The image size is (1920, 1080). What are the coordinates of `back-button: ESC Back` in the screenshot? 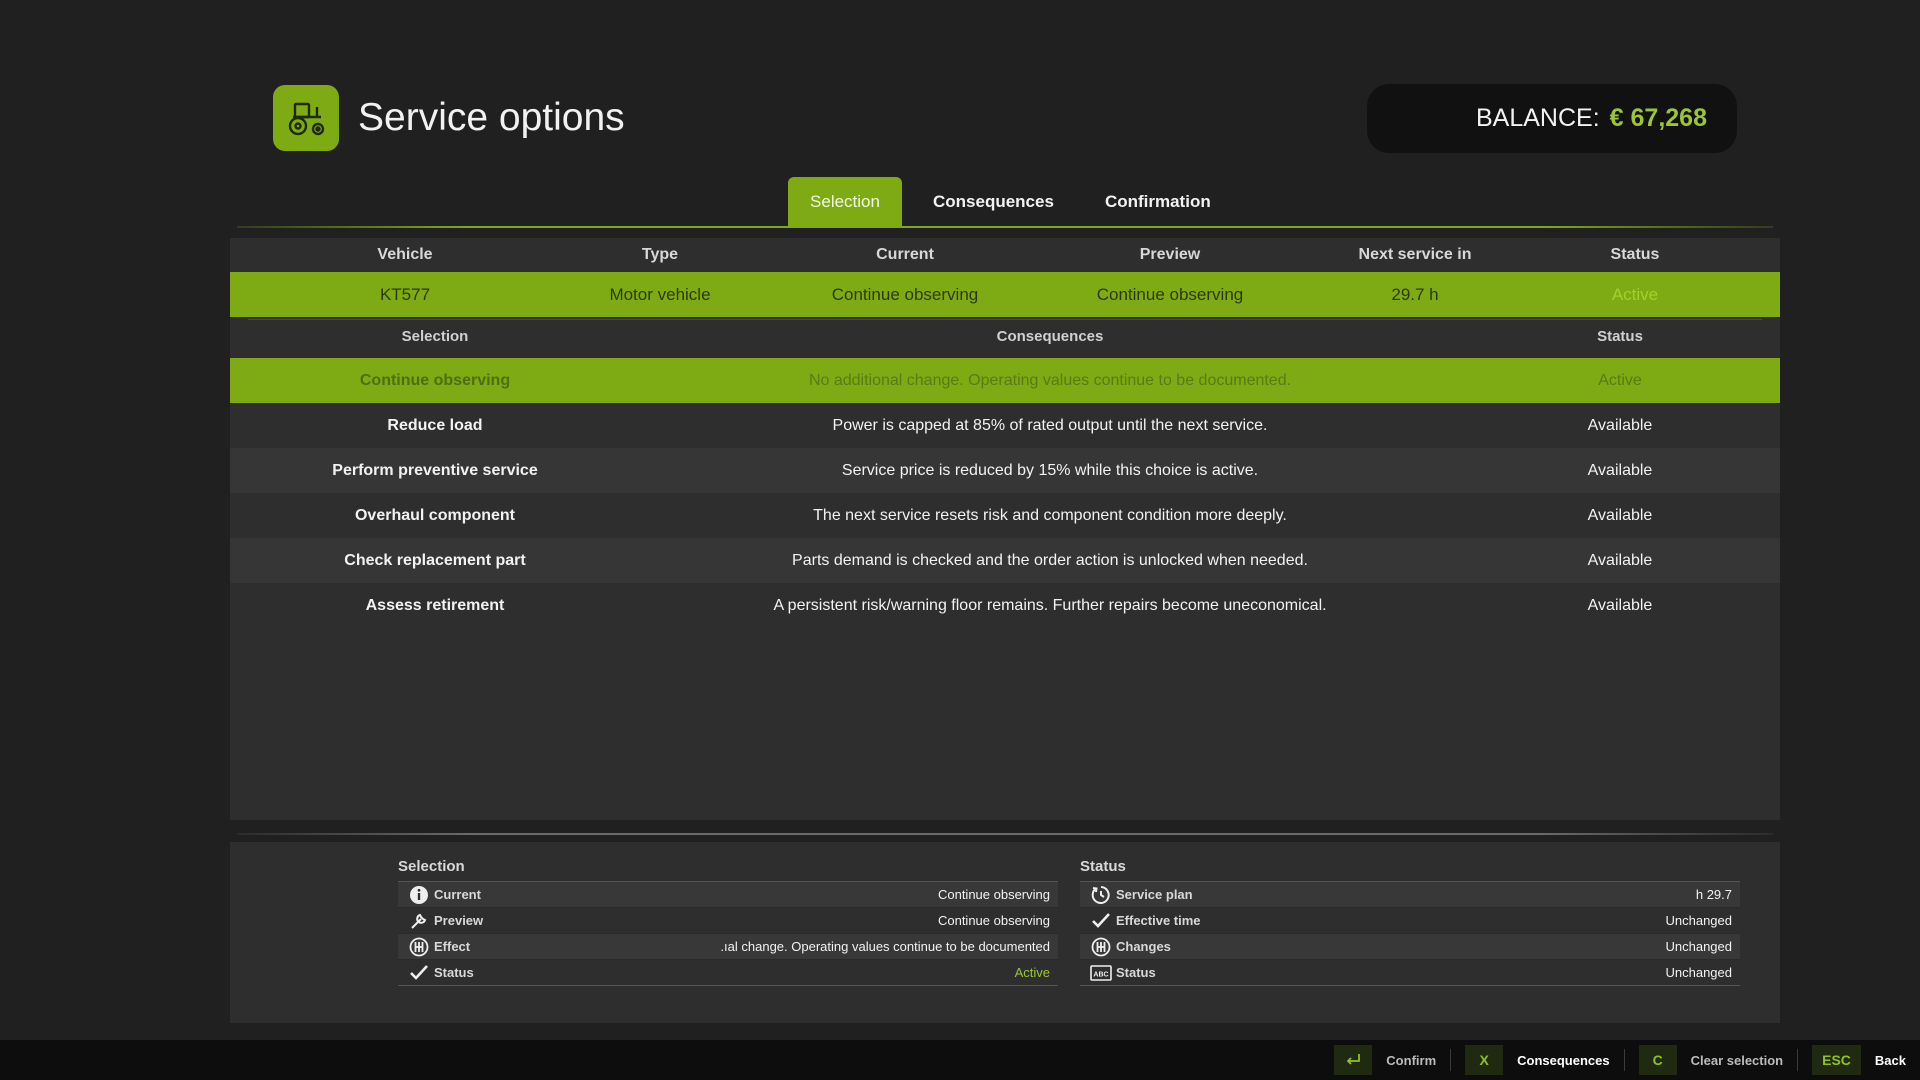 It's located at (1859, 1060).